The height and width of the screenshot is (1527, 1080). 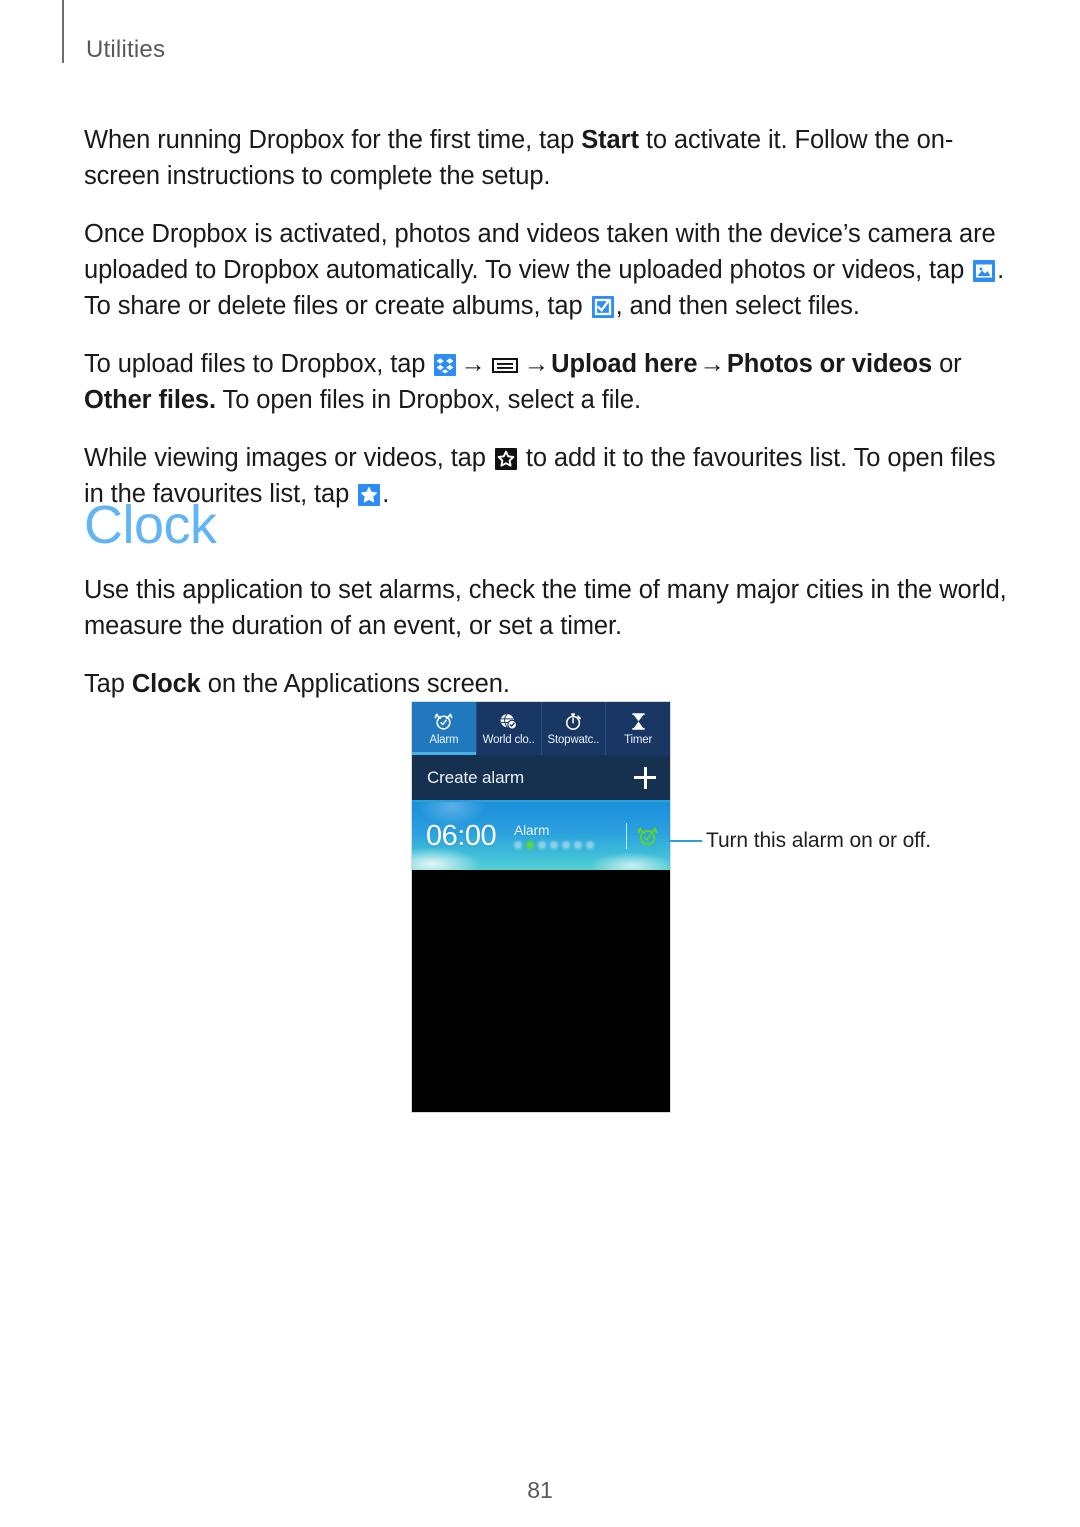 What do you see at coordinates (166, 684) in the screenshot?
I see `bold-clock: Clock` at bounding box center [166, 684].